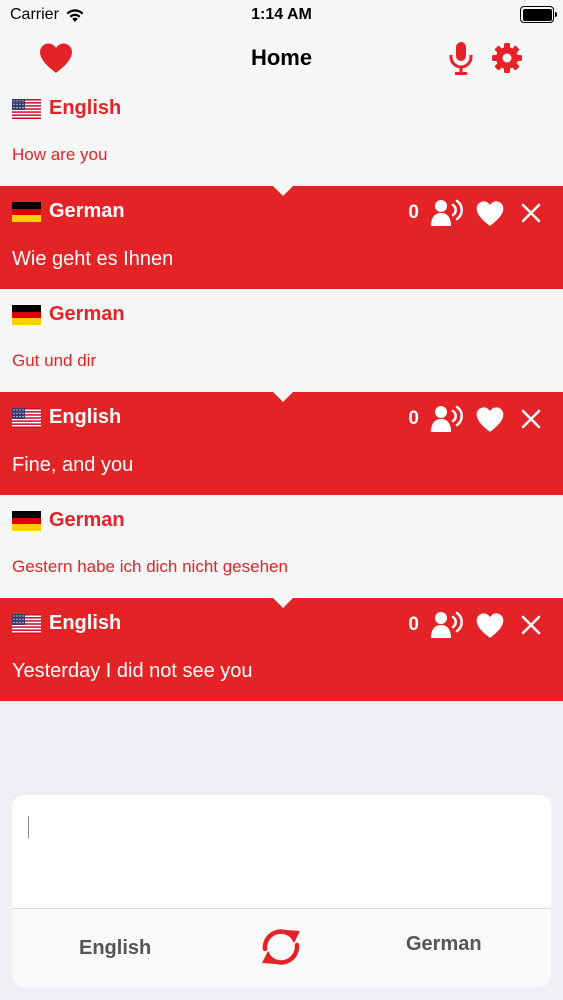 This screenshot has height=1000, width=563. Describe the element at coordinates (281, 340) in the screenshot. I see `translation-message: German Gut und dir` at that location.